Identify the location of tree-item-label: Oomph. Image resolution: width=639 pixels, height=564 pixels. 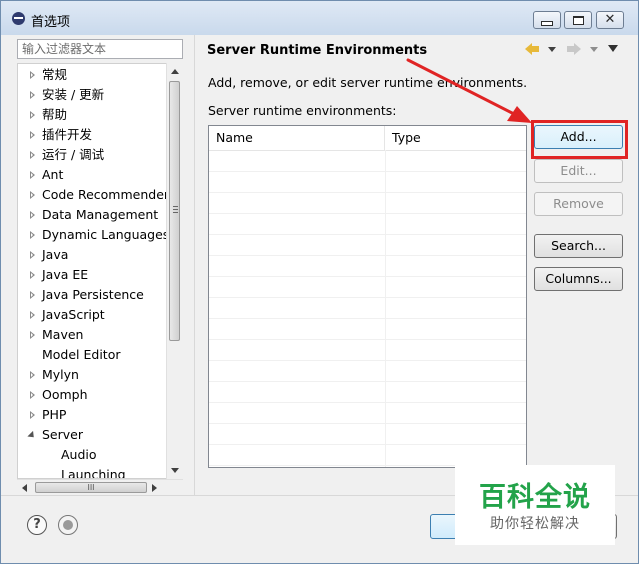
(65, 394).